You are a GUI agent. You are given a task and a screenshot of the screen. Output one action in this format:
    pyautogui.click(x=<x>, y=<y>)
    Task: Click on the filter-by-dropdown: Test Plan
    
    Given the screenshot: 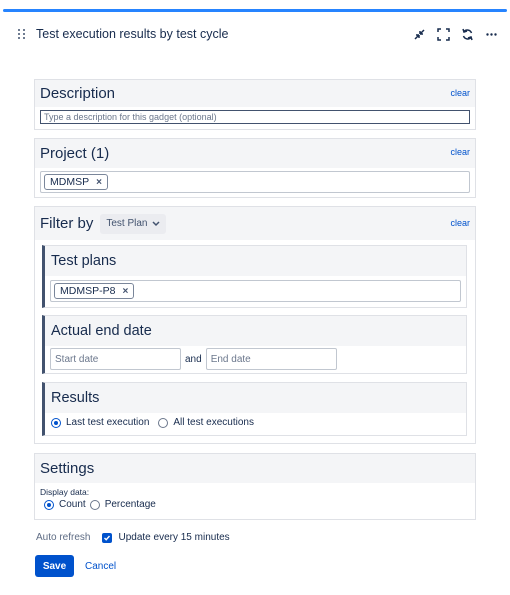 What is the action you would take?
    pyautogui.click(x=133, y=223)
    